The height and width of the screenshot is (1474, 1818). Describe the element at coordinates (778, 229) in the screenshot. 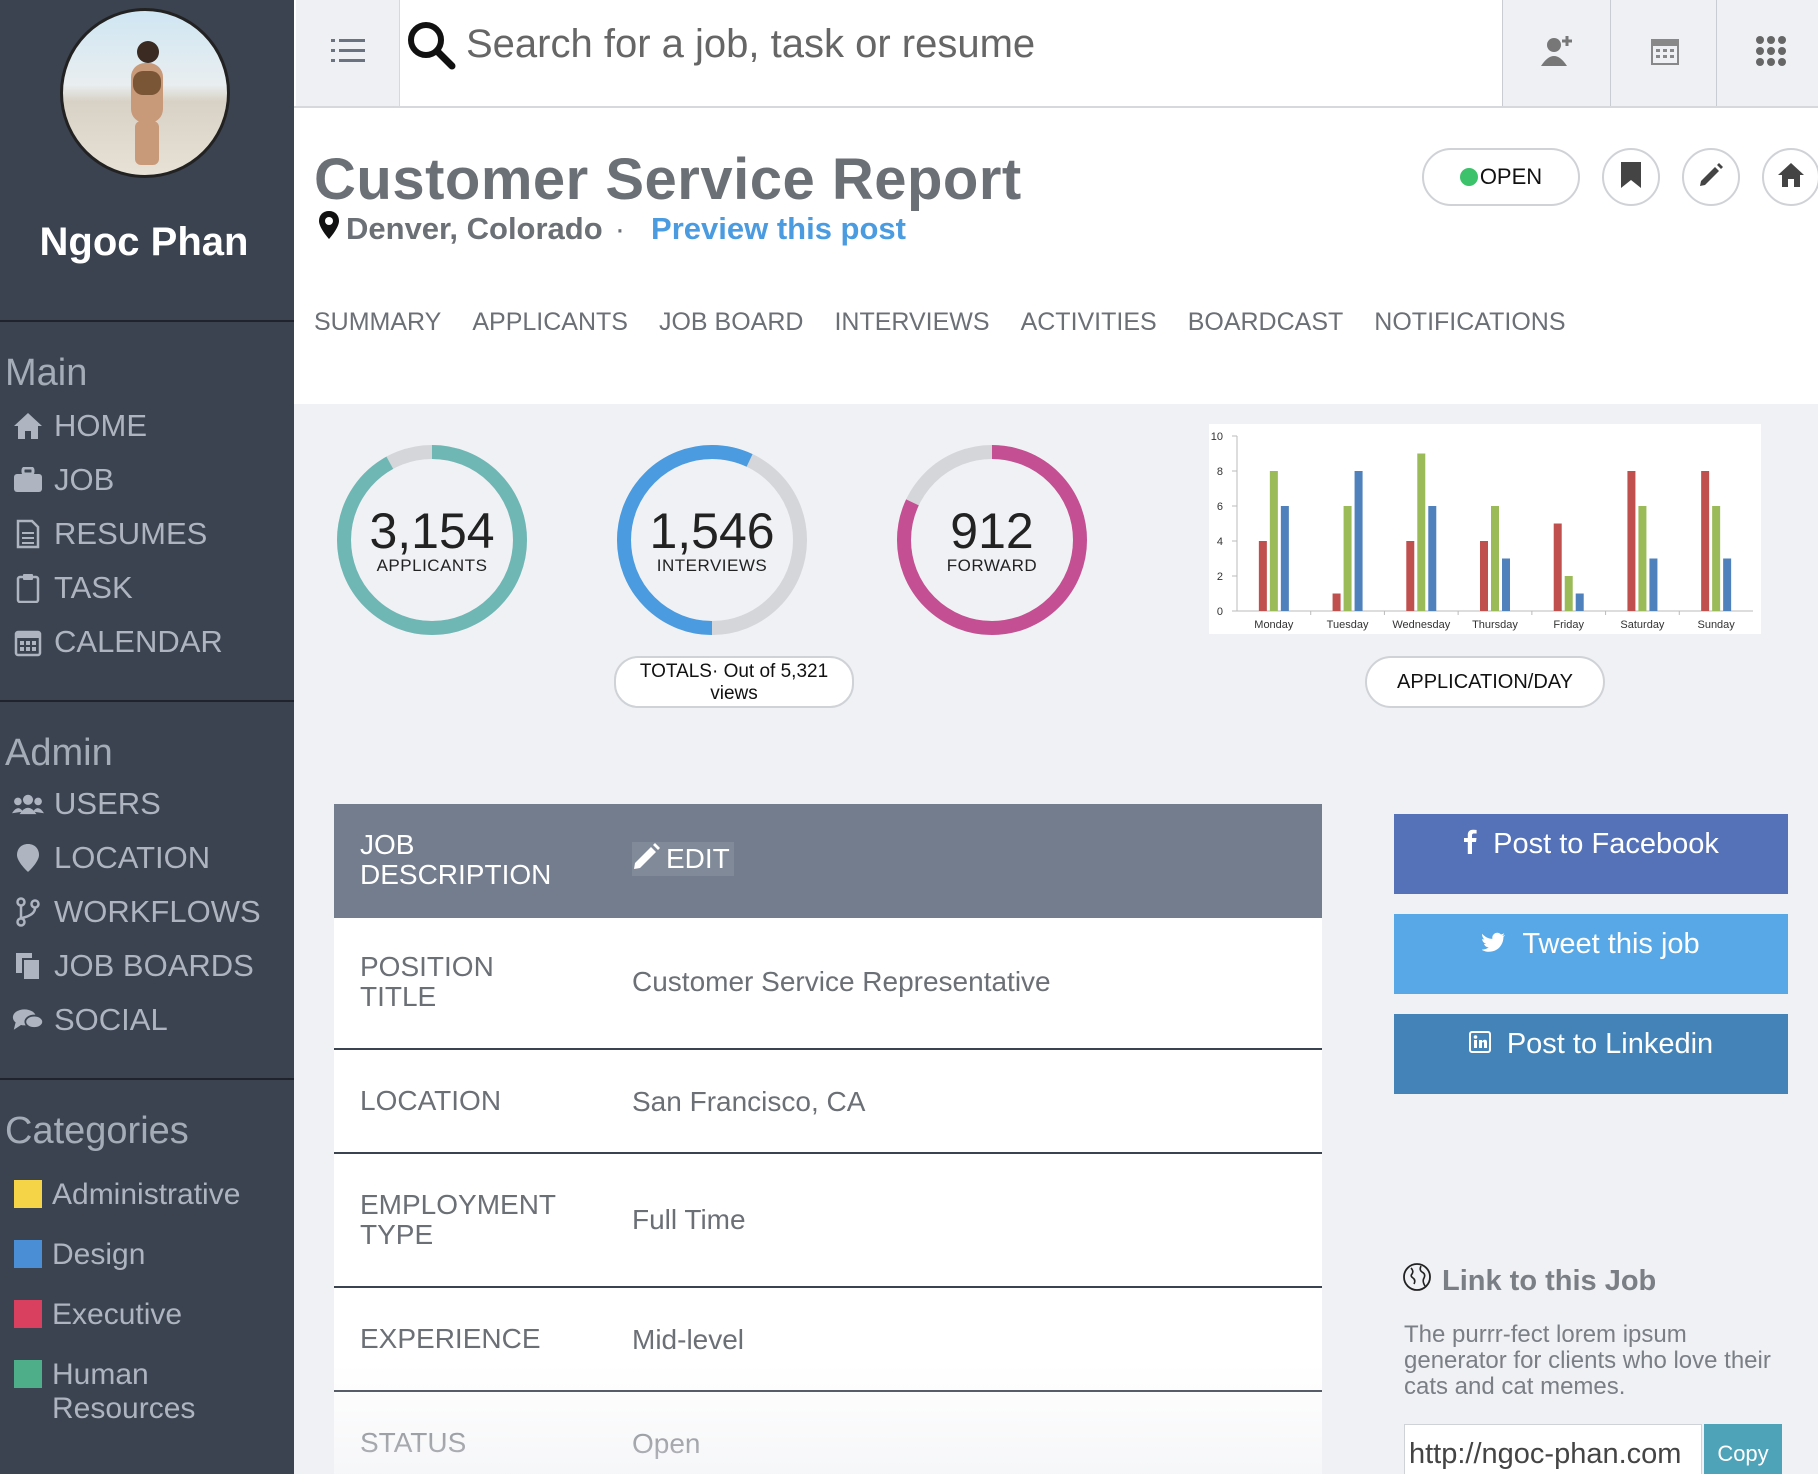

I see `preview-post-link: Preview this post` at that location.